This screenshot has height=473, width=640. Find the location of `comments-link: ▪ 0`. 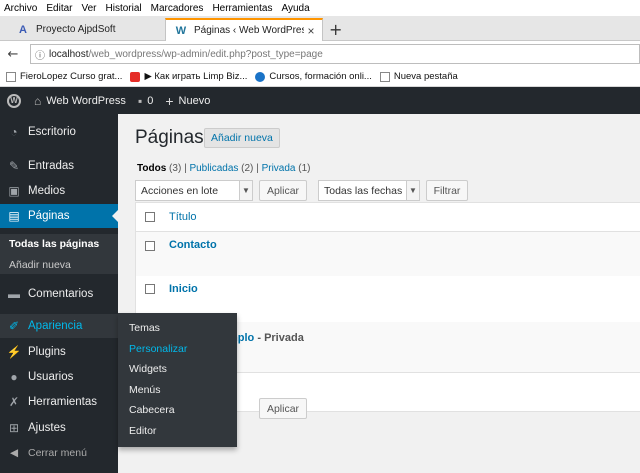

comments-link: ▪ 0 is located at coordinates (145, 101).